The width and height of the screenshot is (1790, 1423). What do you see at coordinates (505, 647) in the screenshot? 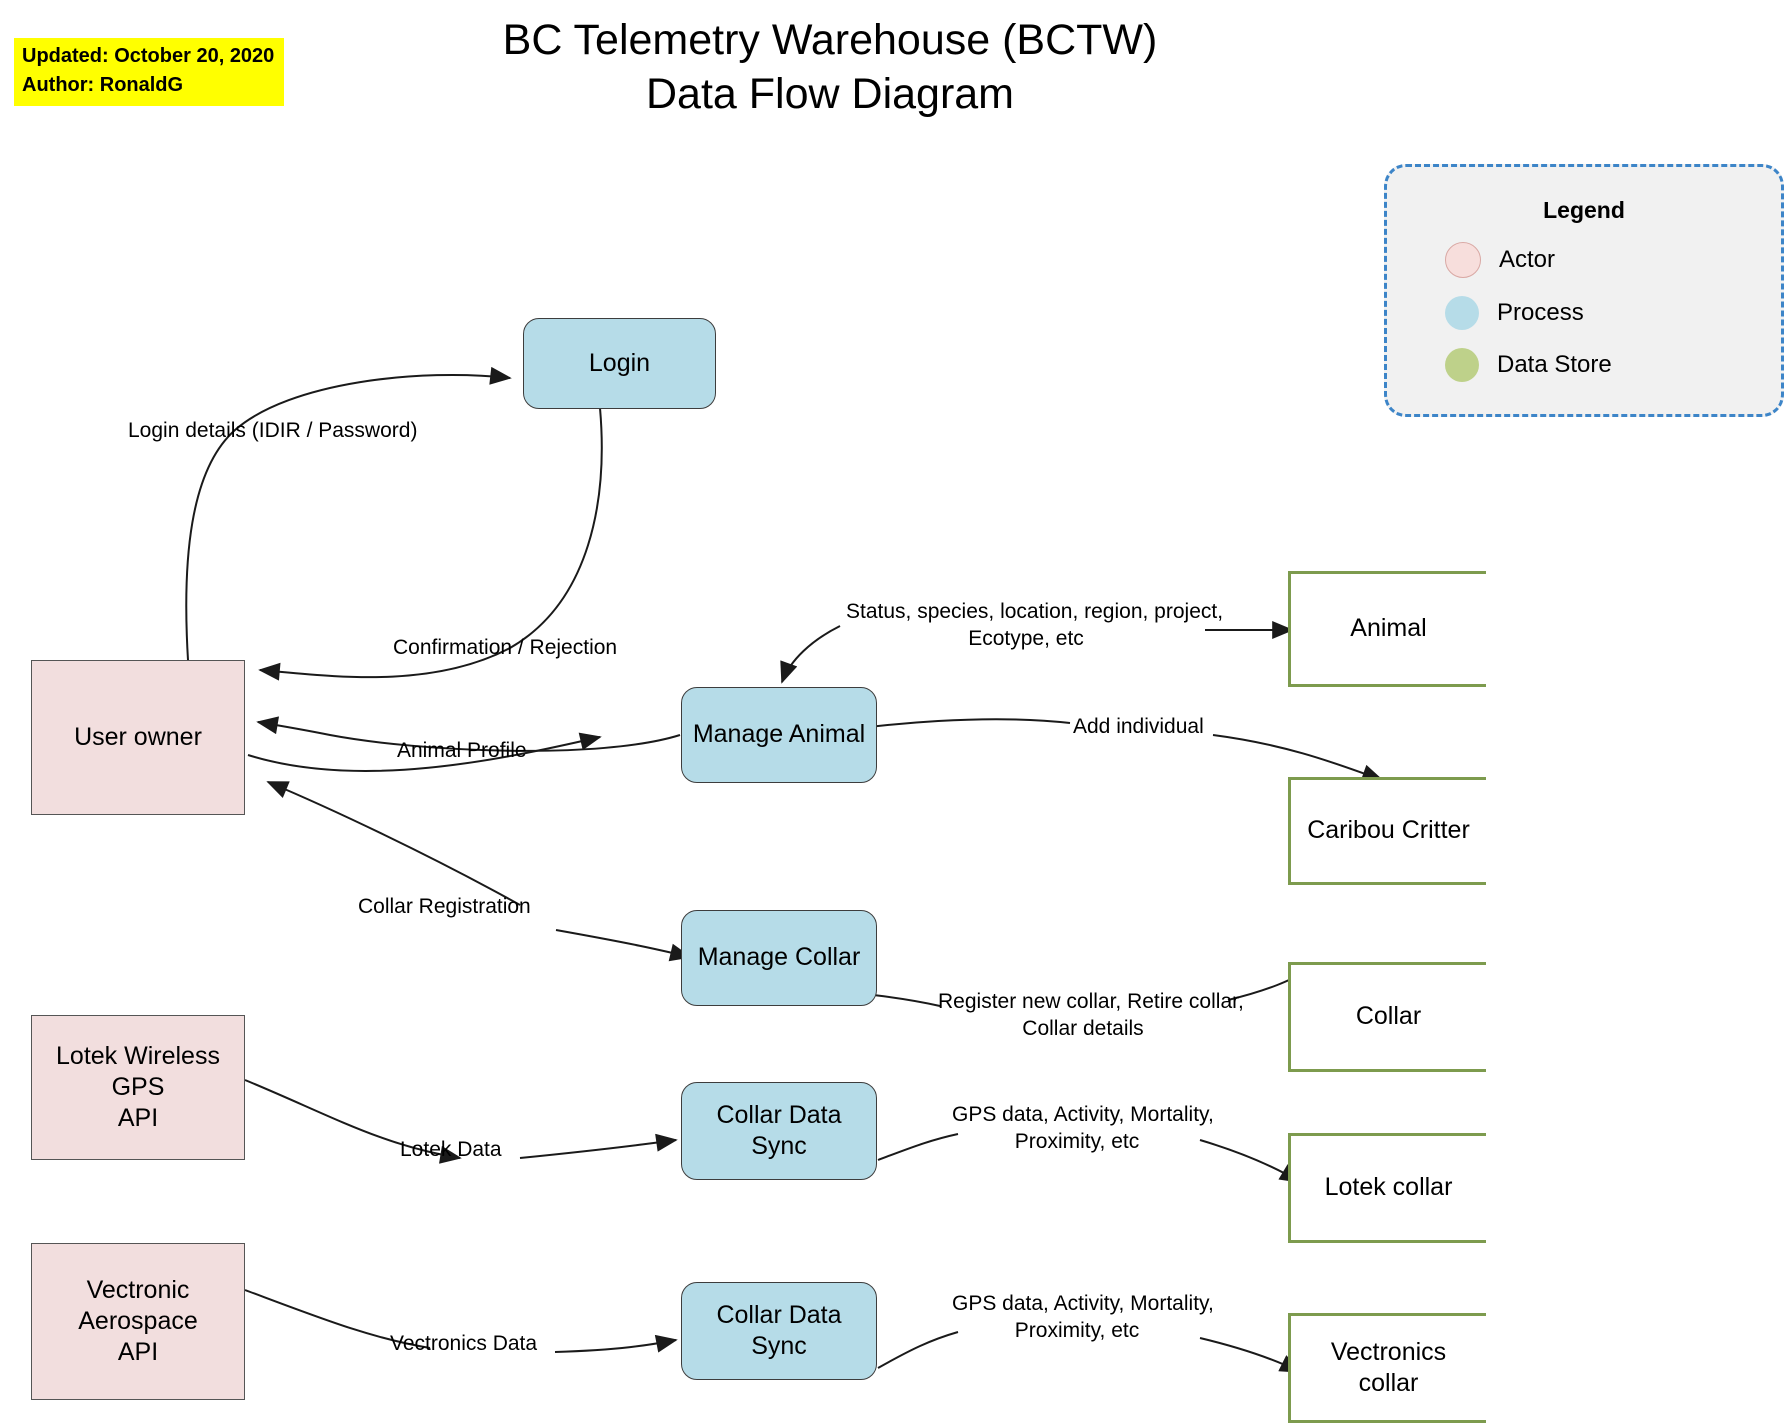
I see `edge-label-confirmation-rejection: Confirmation / Rejection` at bounding box center [505, 647].